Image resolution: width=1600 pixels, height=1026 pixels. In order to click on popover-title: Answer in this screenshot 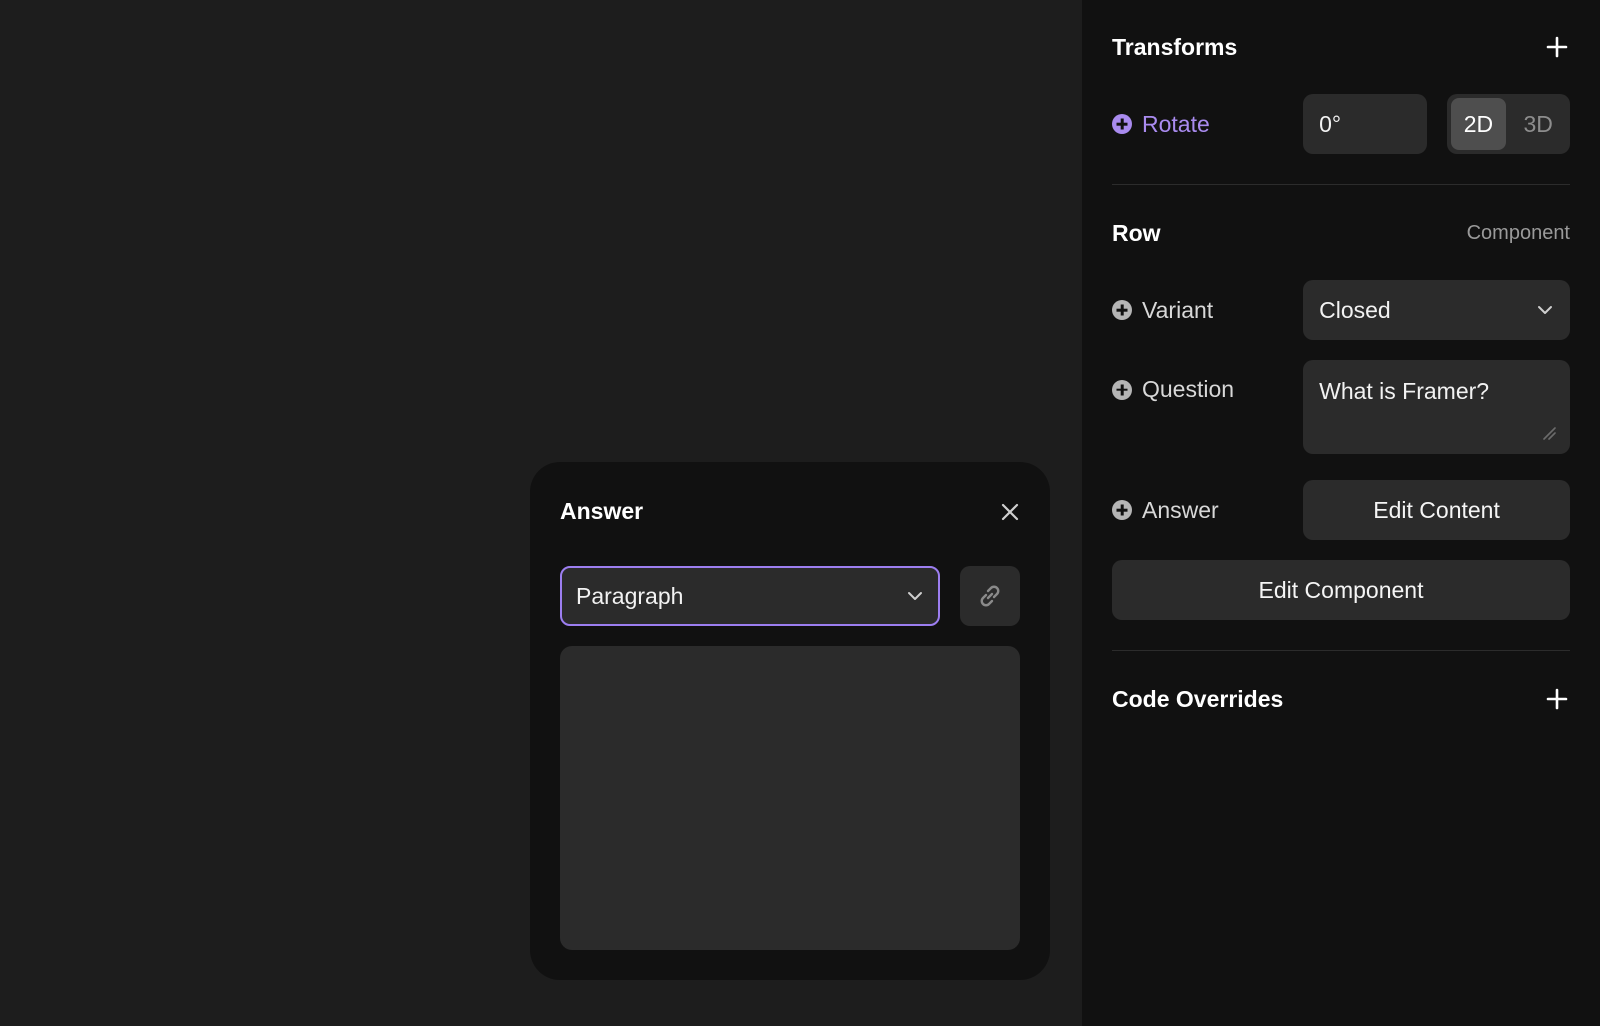, I will do `click(602, 511)`.